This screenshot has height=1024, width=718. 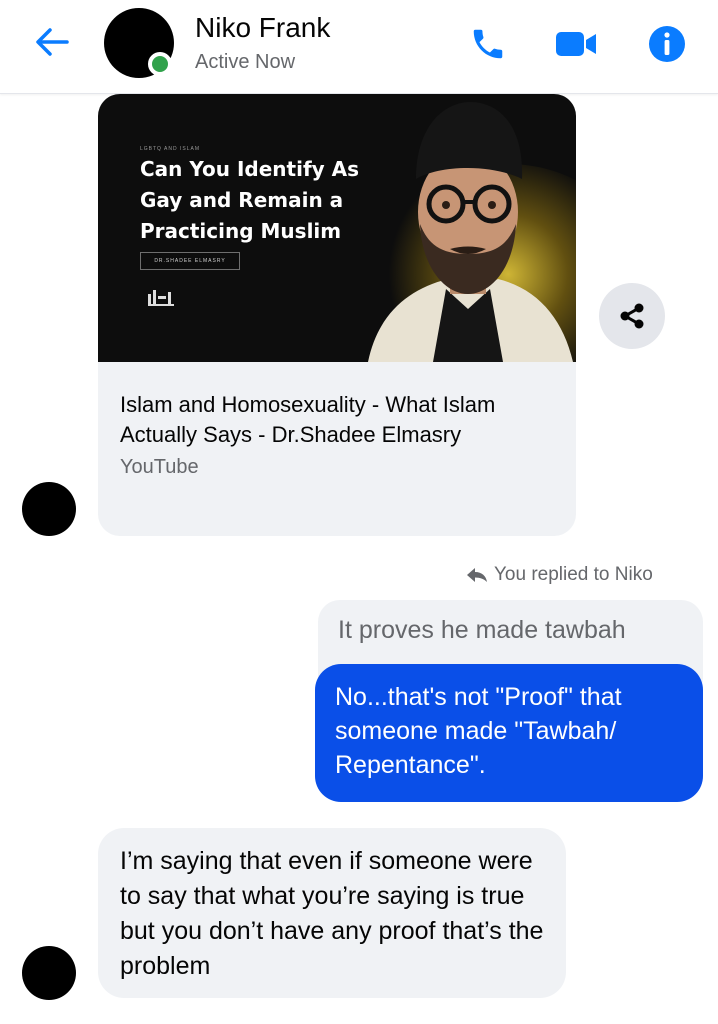 What do you see at coordinates (160, 64) in the screenshot?
I see `online-indicator` at bounding box center [160, 64].